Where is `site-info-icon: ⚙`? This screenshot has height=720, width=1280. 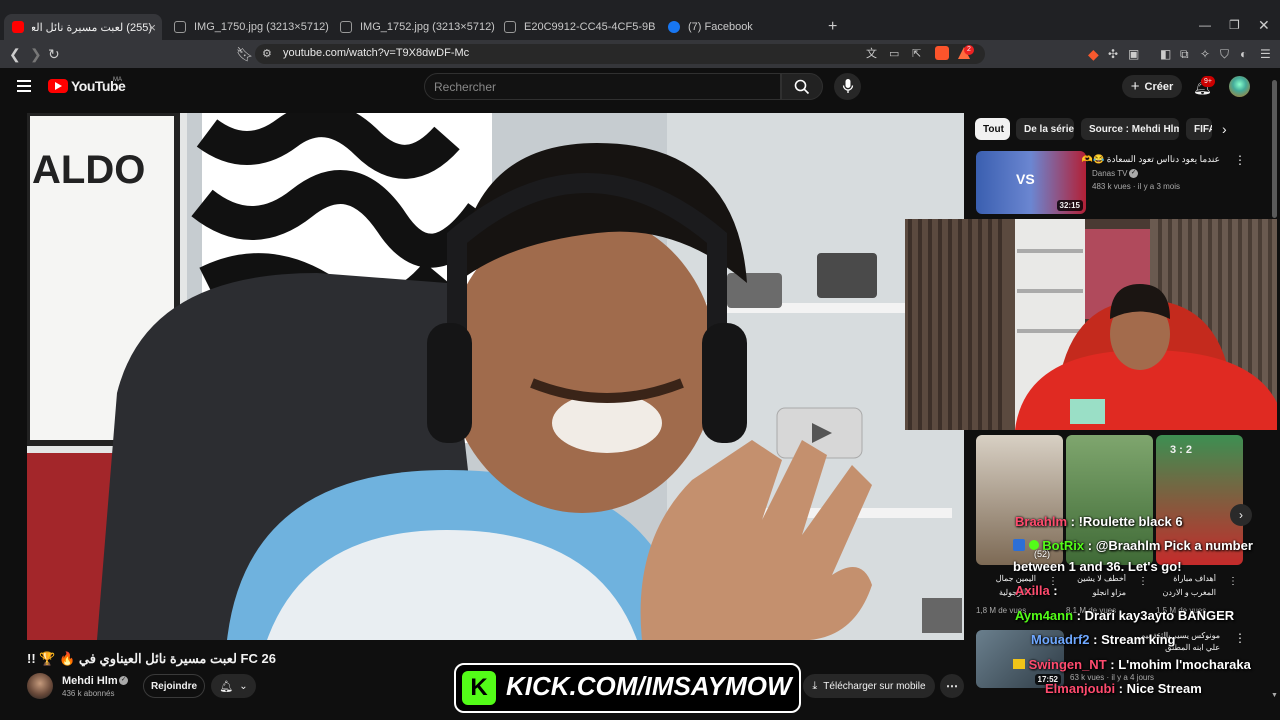
site-info-icon: ⚙ is located at coordinates (267, 54).